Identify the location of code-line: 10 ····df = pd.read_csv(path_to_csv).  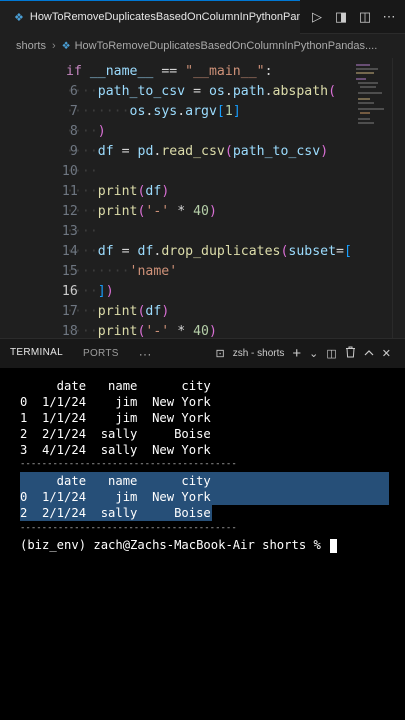
(175, 160).